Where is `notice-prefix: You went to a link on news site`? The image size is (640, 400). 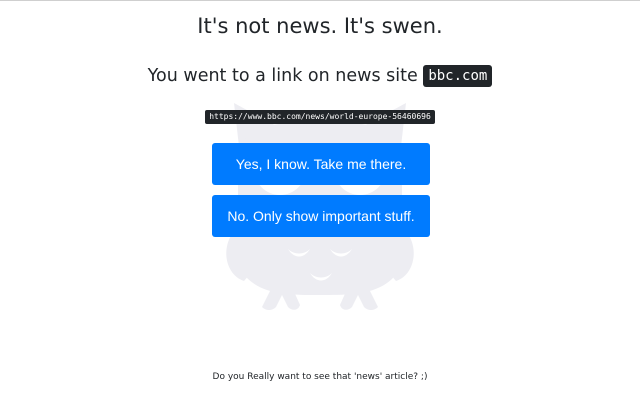
notice-prefix: You went to a link on news site is located at coordinates (282, 76).